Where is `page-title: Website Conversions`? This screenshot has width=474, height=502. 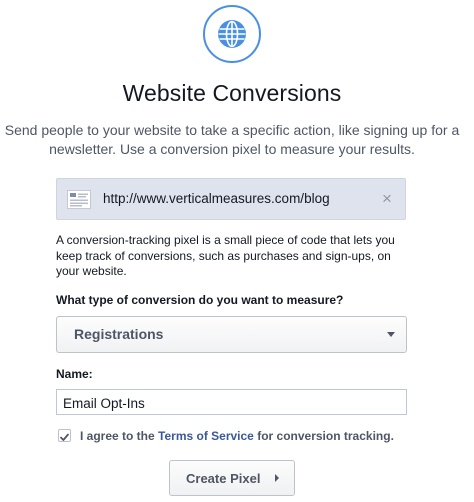 page-title: Website Conversions is located at coordinates (232, 93).